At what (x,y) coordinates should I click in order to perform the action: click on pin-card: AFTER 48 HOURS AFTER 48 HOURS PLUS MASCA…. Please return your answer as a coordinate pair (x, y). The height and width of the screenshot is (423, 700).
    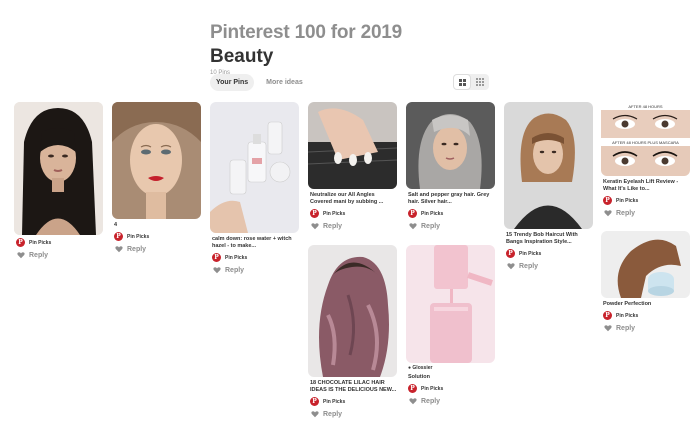
    Looking at the image, I should click on (645, 159).